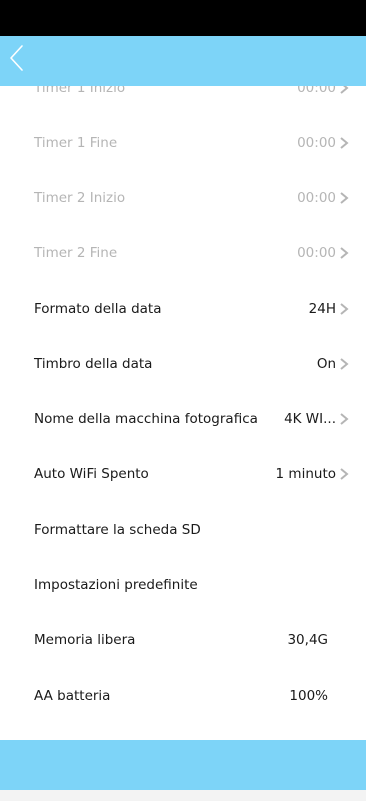 Image resolution: width=366 pixels, height=801 pixels. I want to click on setting-label: Timer 1 Inizio, so click(80, 91).